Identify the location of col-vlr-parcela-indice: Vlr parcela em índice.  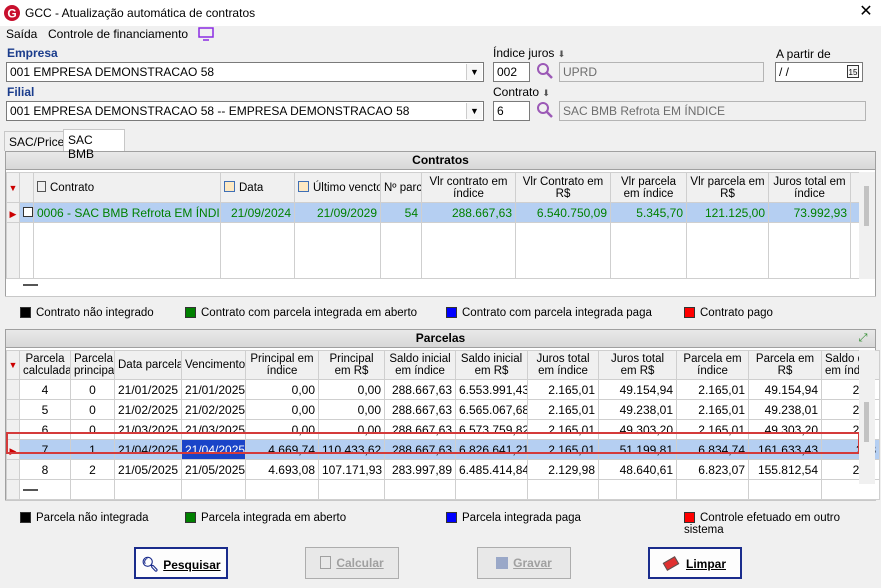
(648, 187).